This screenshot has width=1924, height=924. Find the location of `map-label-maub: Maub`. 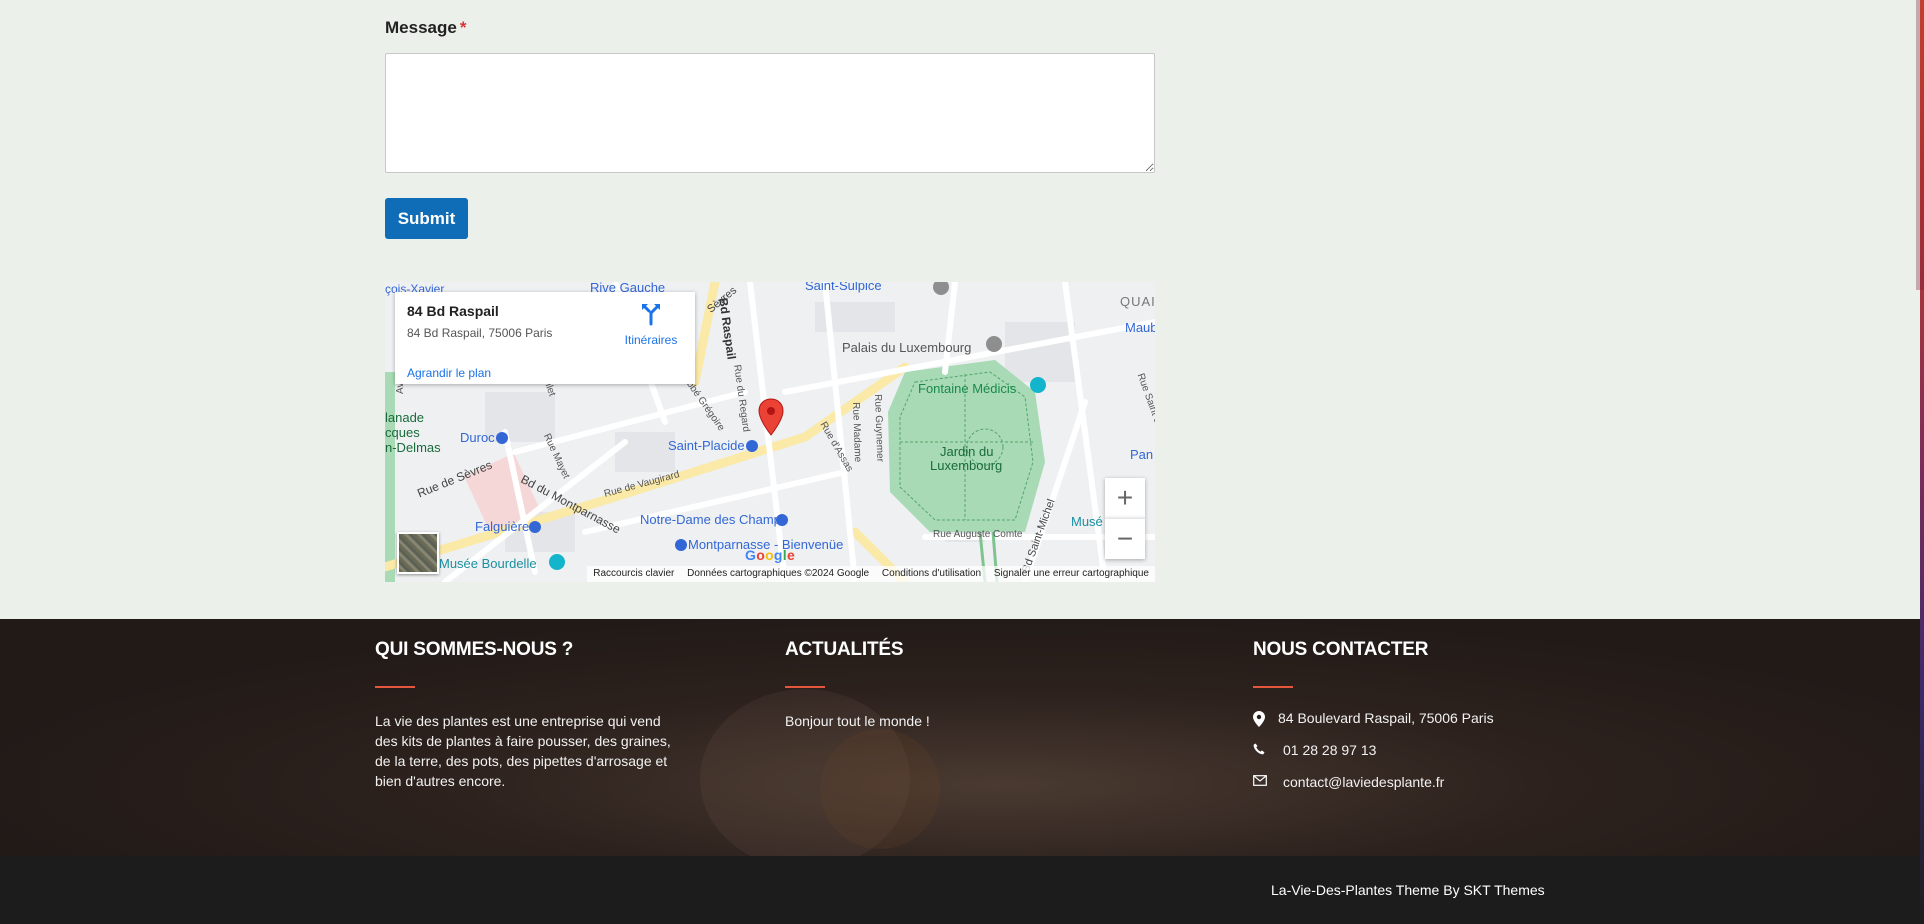

map-label-maub: Maub is located at coordinates (1140, 327).